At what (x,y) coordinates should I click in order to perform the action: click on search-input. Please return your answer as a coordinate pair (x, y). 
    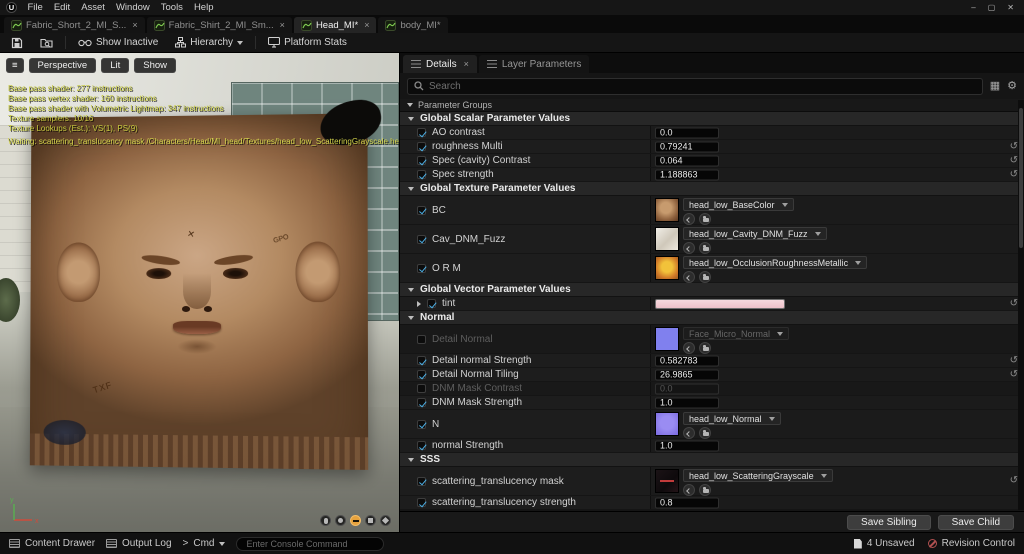
    Looking at the image, I should click on (702, 86).